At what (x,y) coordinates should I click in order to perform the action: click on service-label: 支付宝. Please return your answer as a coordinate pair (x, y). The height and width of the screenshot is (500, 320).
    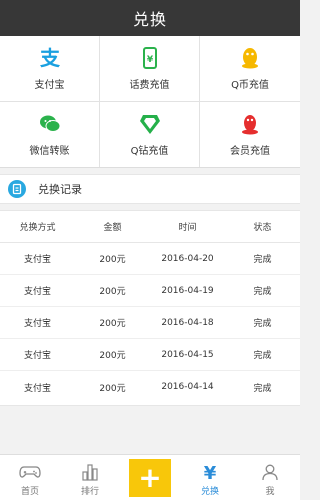
    Looking at the image, I should click on (49, 85).